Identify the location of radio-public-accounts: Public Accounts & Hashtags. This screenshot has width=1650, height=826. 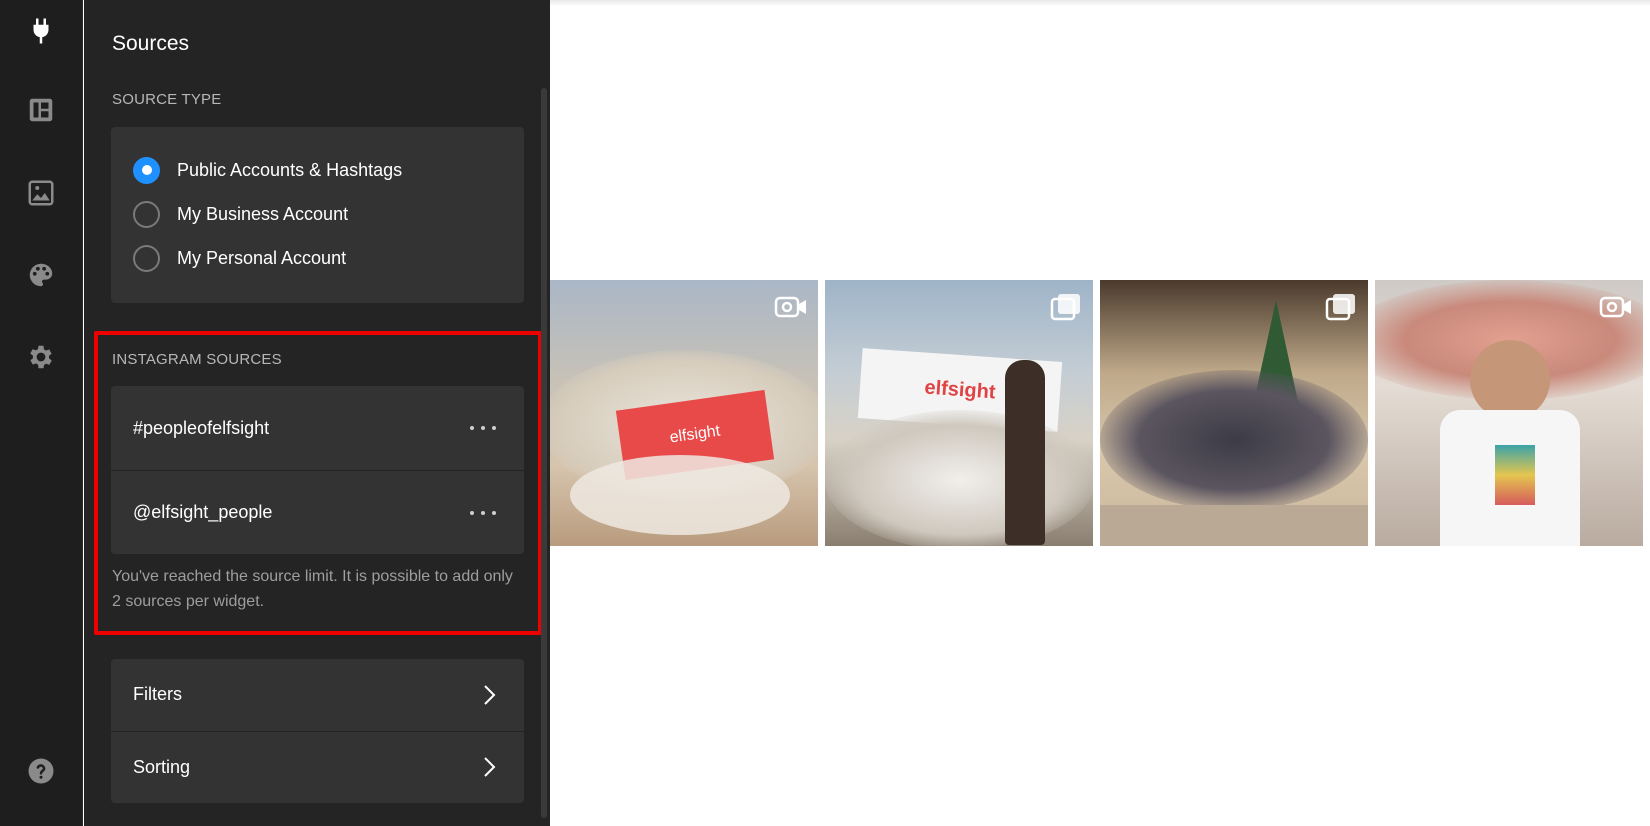
(267, 170).